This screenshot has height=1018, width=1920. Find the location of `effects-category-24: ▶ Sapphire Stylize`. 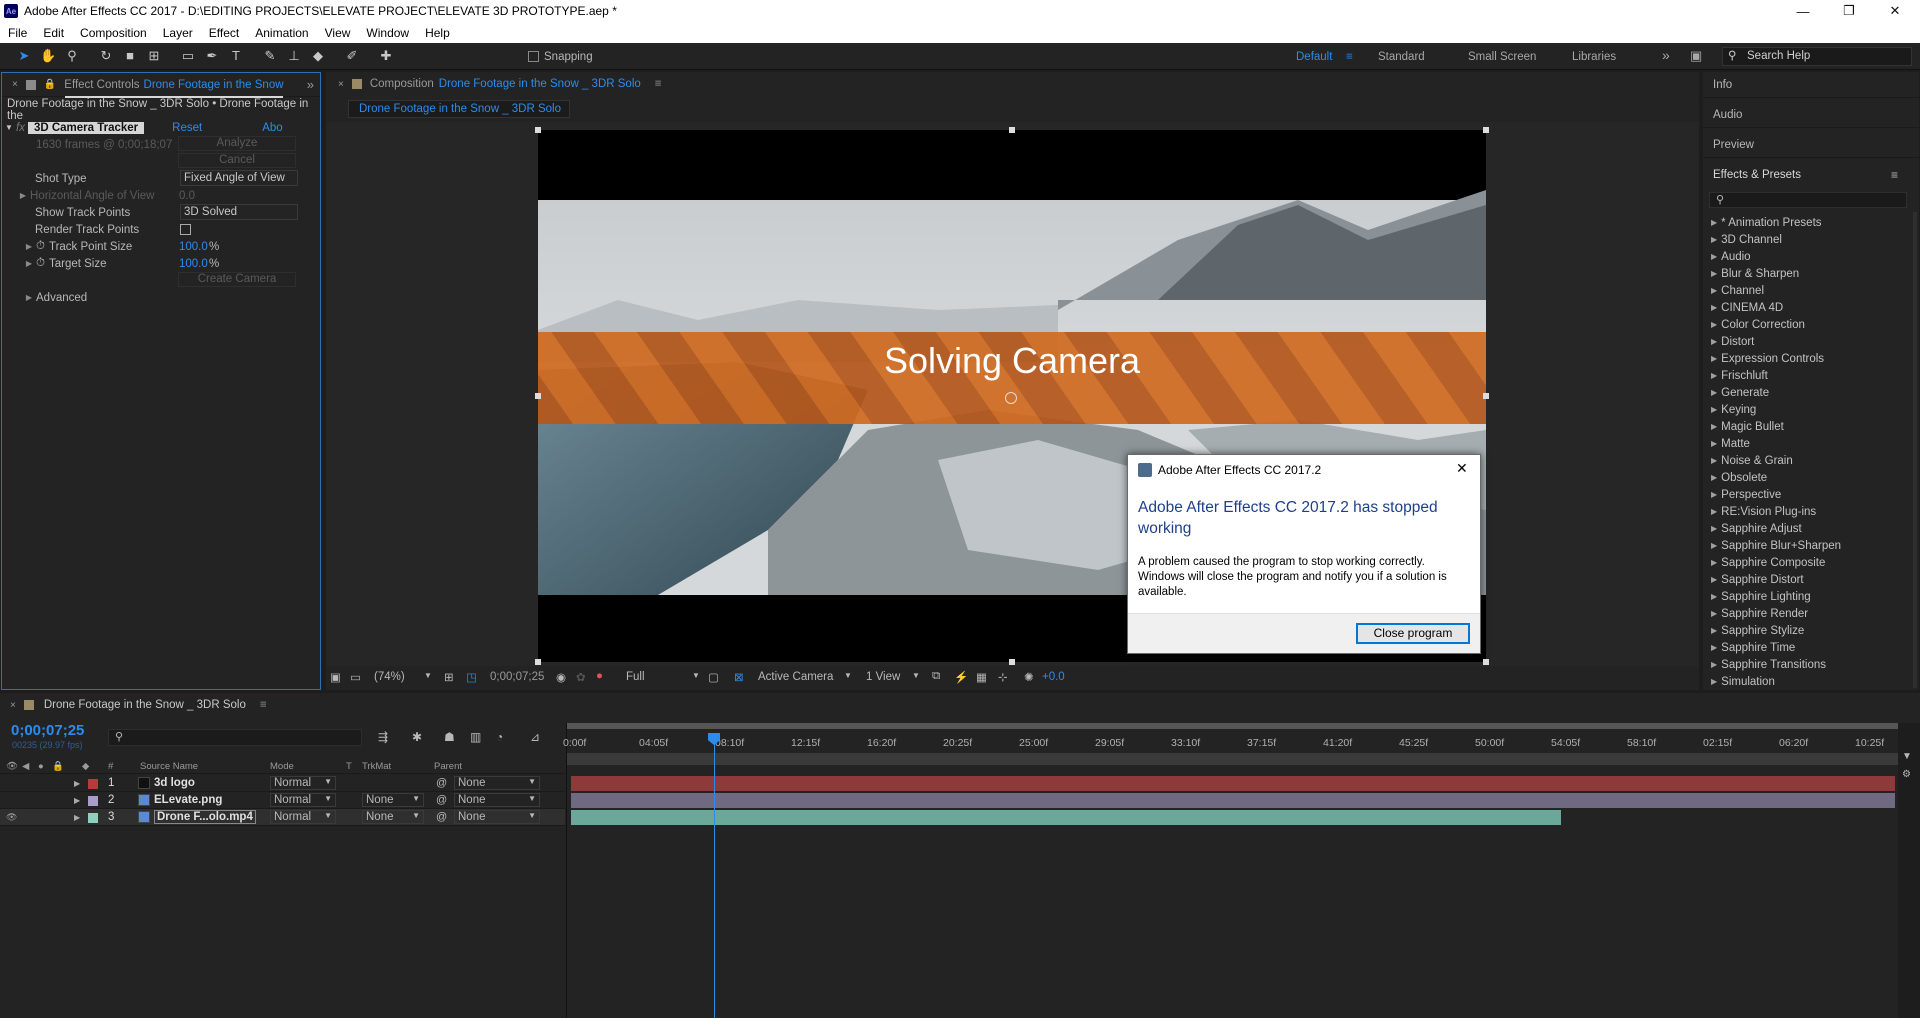

effects-category-24: ▶ Sapphire Stylize is located at coordinates (1808, 630).